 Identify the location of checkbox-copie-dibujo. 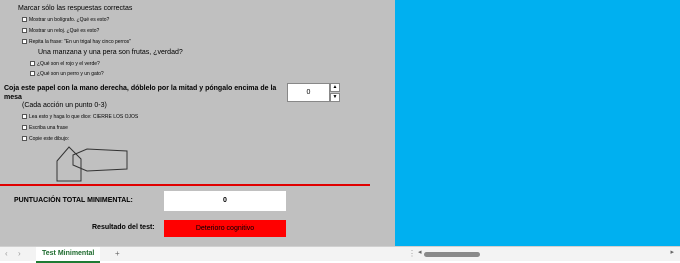
(24, 138).